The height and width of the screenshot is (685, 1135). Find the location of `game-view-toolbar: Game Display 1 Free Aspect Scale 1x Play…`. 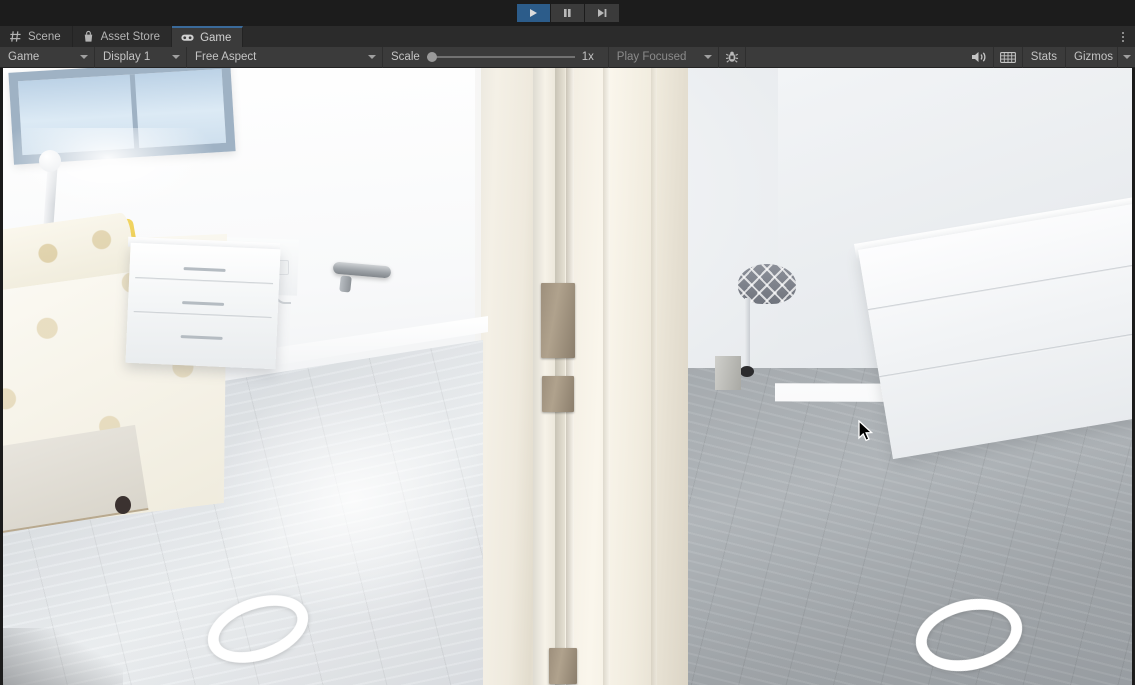

game-view-toolbar: Game Display 1 Free Aspect Scale 1x Play… is located at coordinates (567, 57).